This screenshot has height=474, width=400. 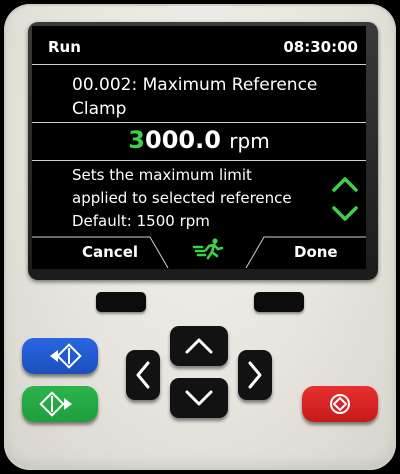 I want to click on value-unit: rpm, so click(x=249, y=141).